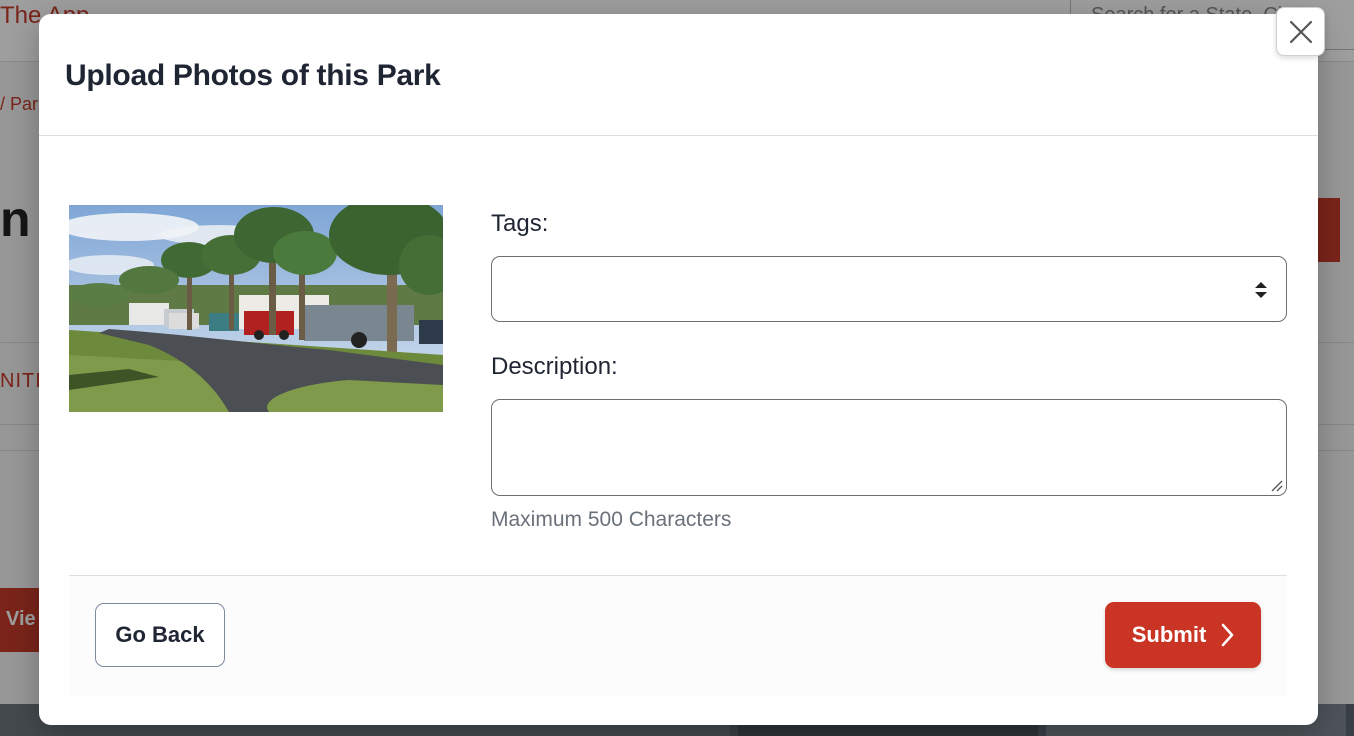 The image size is (1354, 736). I want to click on go-back-label: Go Back, so click(160, 634).